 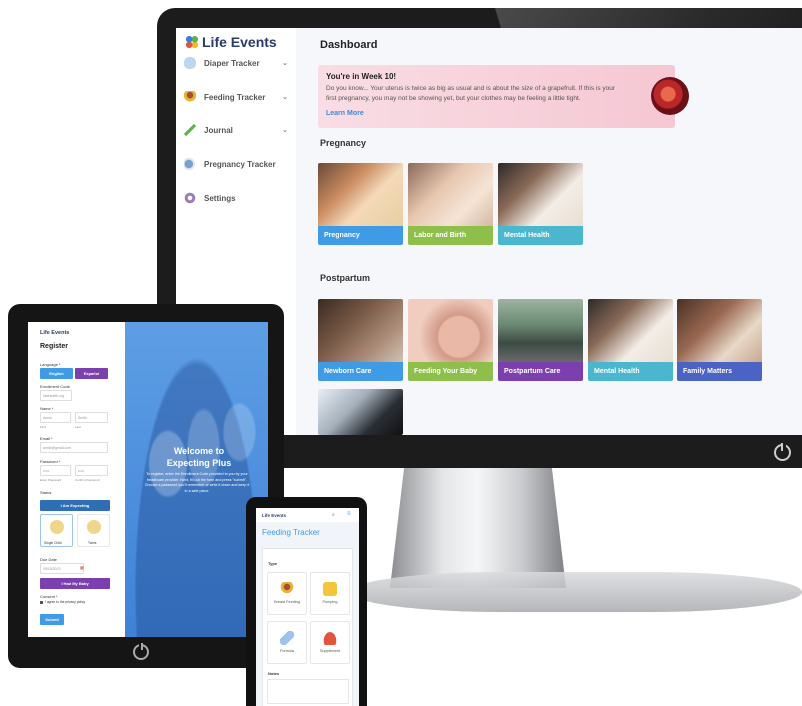 I want to click on i-am-expecting-button: I Am Expecting, so click(x=75, y=505).